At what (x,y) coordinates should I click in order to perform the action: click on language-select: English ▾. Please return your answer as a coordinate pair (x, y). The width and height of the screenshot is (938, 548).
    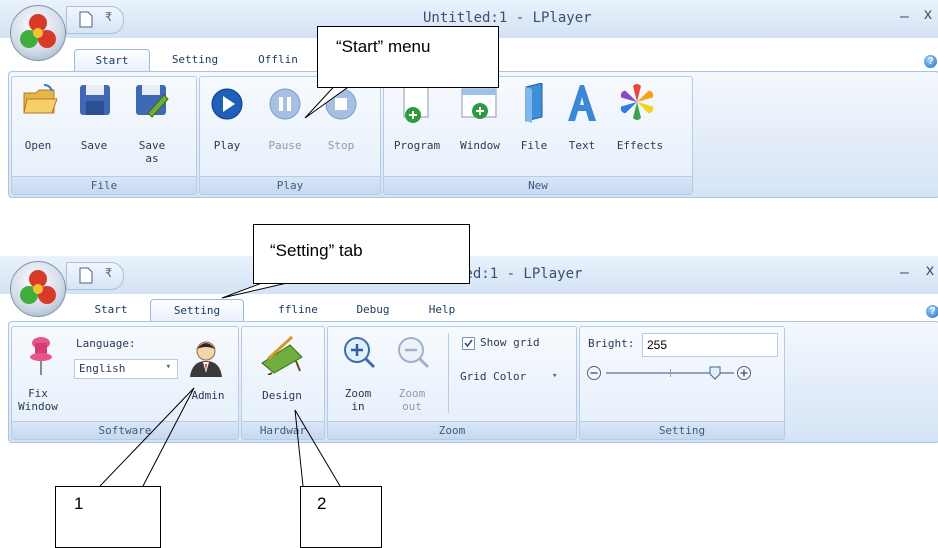
    Looking at the image, I should click on (126, 369).